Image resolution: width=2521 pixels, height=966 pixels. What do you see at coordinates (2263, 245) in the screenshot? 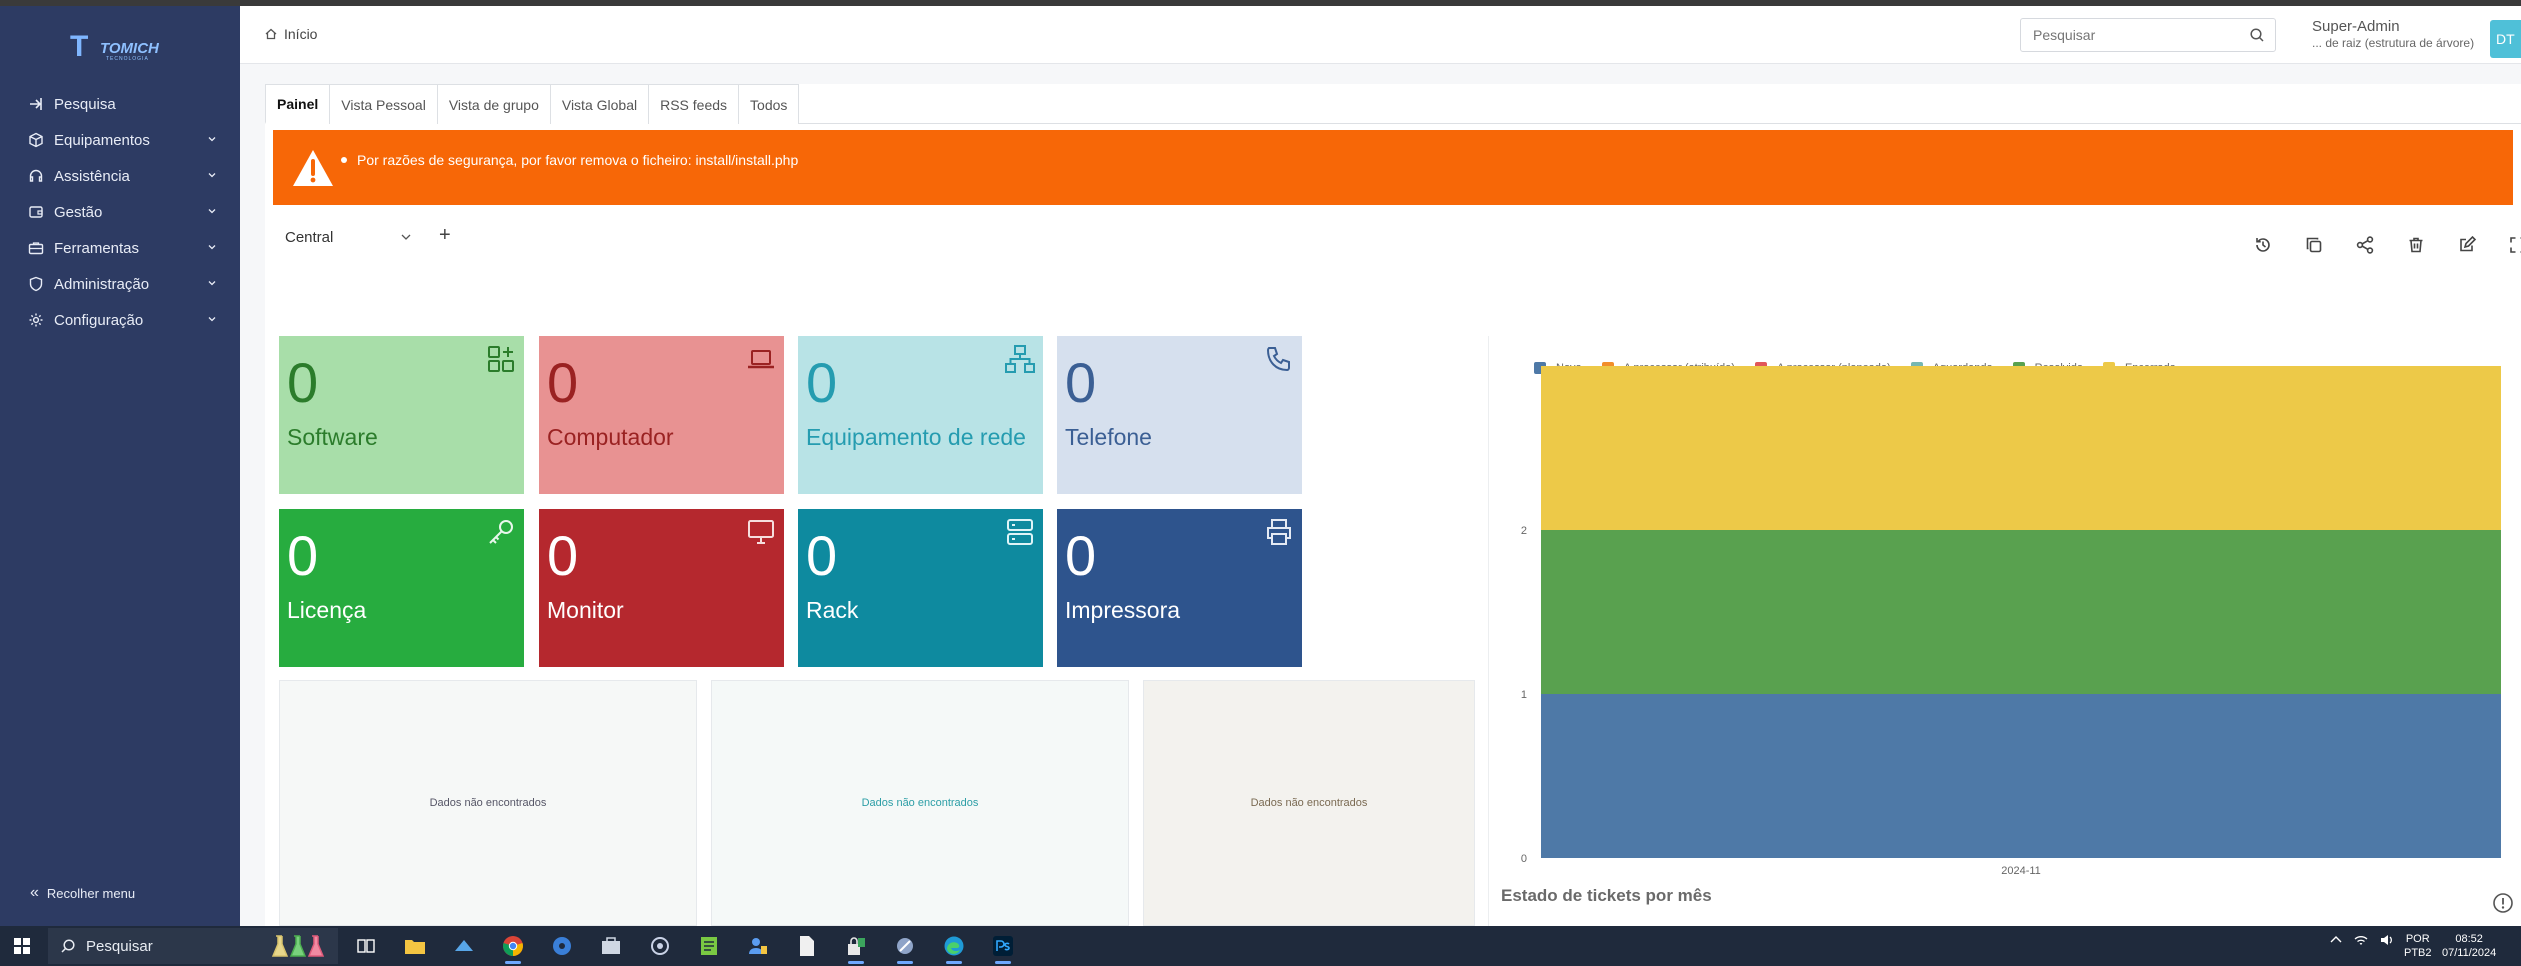
I see `history-button` at bounding box center [2263, 245].